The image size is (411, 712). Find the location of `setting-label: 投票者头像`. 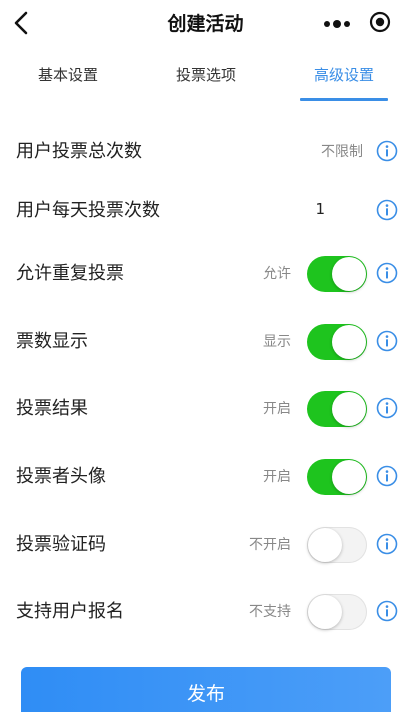

setting-label: 投票者头像 is located at coordinates (61, 476).